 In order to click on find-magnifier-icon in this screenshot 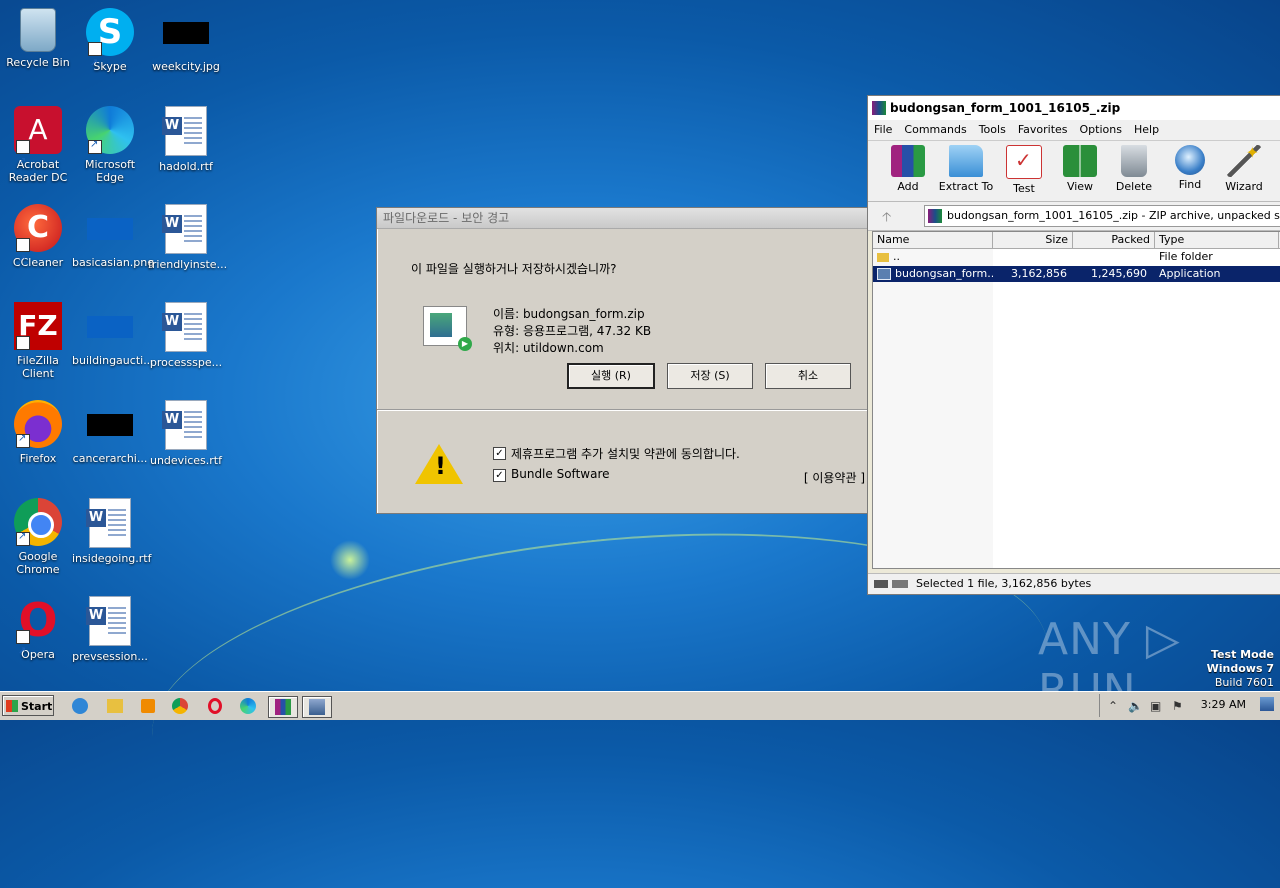, I will do `click(1190, 160)`.